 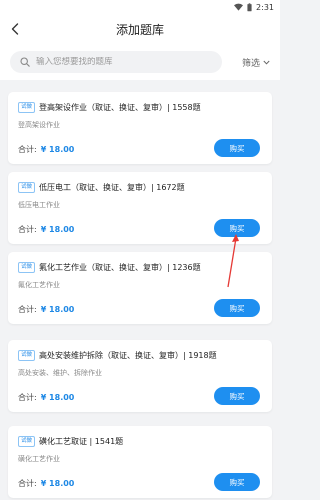 What do you see at coordinates (250, 63) in the screenshot?
I see `filter-label: 筛选` at bounding box center [250, 63].